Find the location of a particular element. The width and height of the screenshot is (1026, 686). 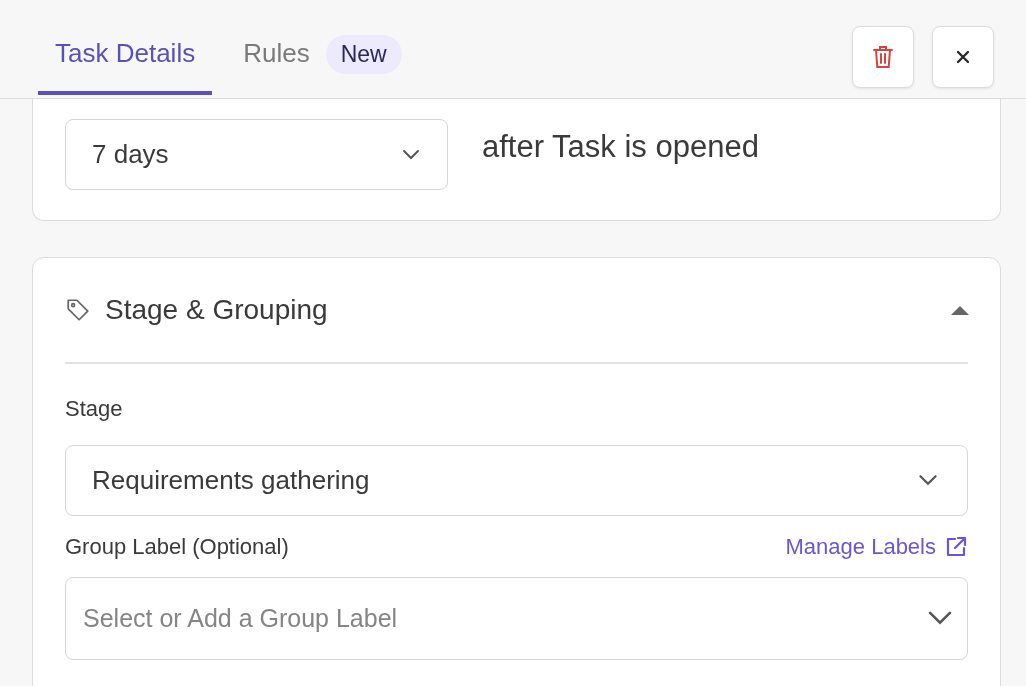

tab: Task Details is located at coordinates (125, 66).